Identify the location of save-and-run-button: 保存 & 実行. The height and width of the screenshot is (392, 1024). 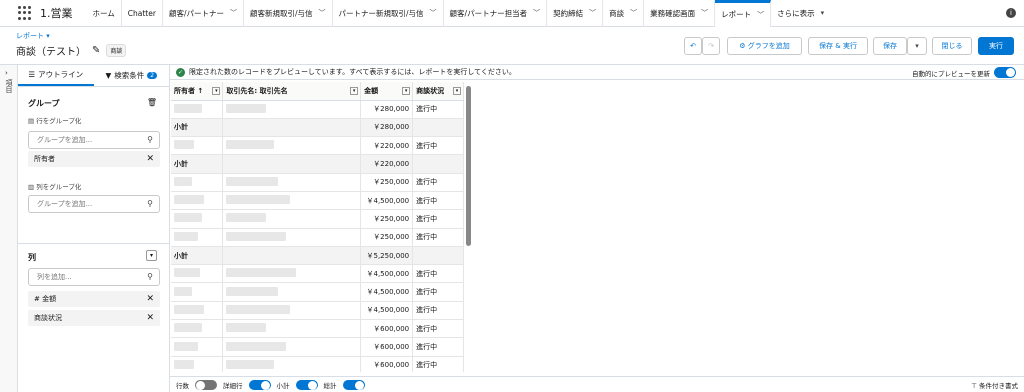
(838, 46).